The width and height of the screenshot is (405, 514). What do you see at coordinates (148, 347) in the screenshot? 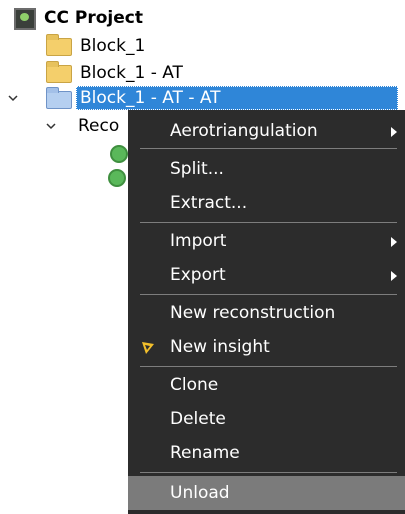
I see `insight-icon` at bounding box center [148, 347].